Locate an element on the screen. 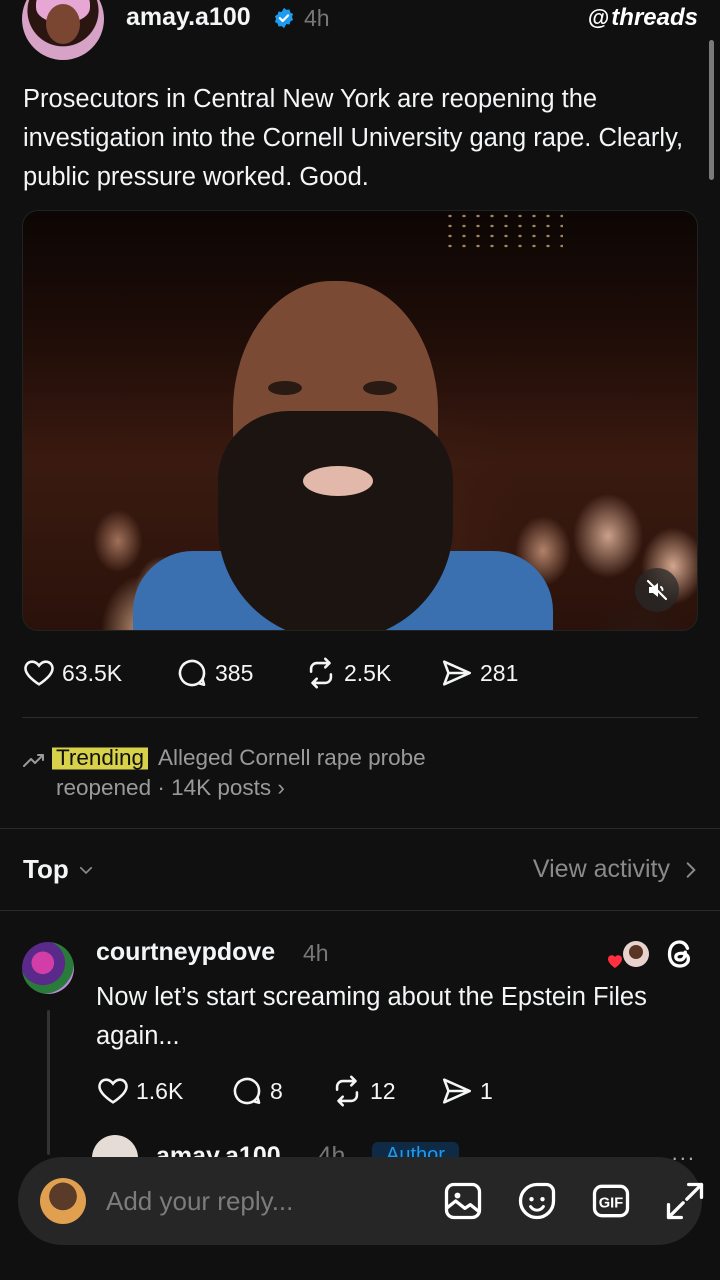 This screenshot has width=720, height=1280. like-button: 63.5K is located at coordinates (98, 673).